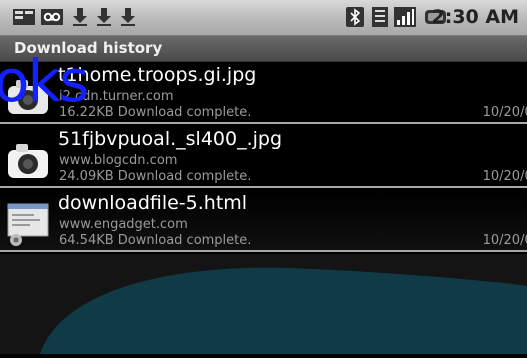 The height and width of the screenshot is (358, 527). What do you see at coordinates (475, 17) in the screenshot?
I see `status-time: 2:30 AM` at bounding box center [475, 17].